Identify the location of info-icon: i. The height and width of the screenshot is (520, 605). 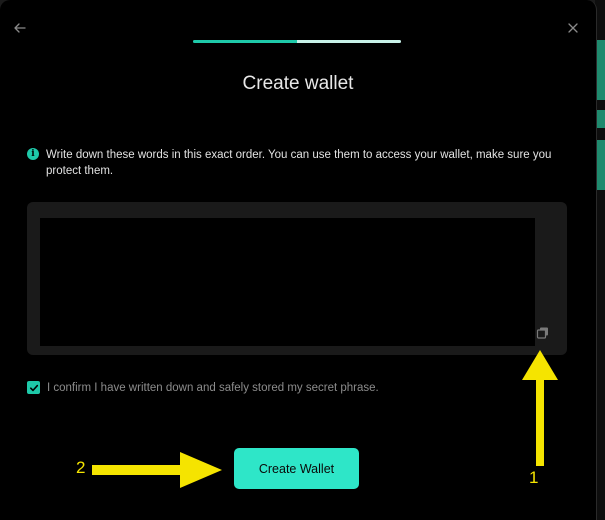
(33, 154).